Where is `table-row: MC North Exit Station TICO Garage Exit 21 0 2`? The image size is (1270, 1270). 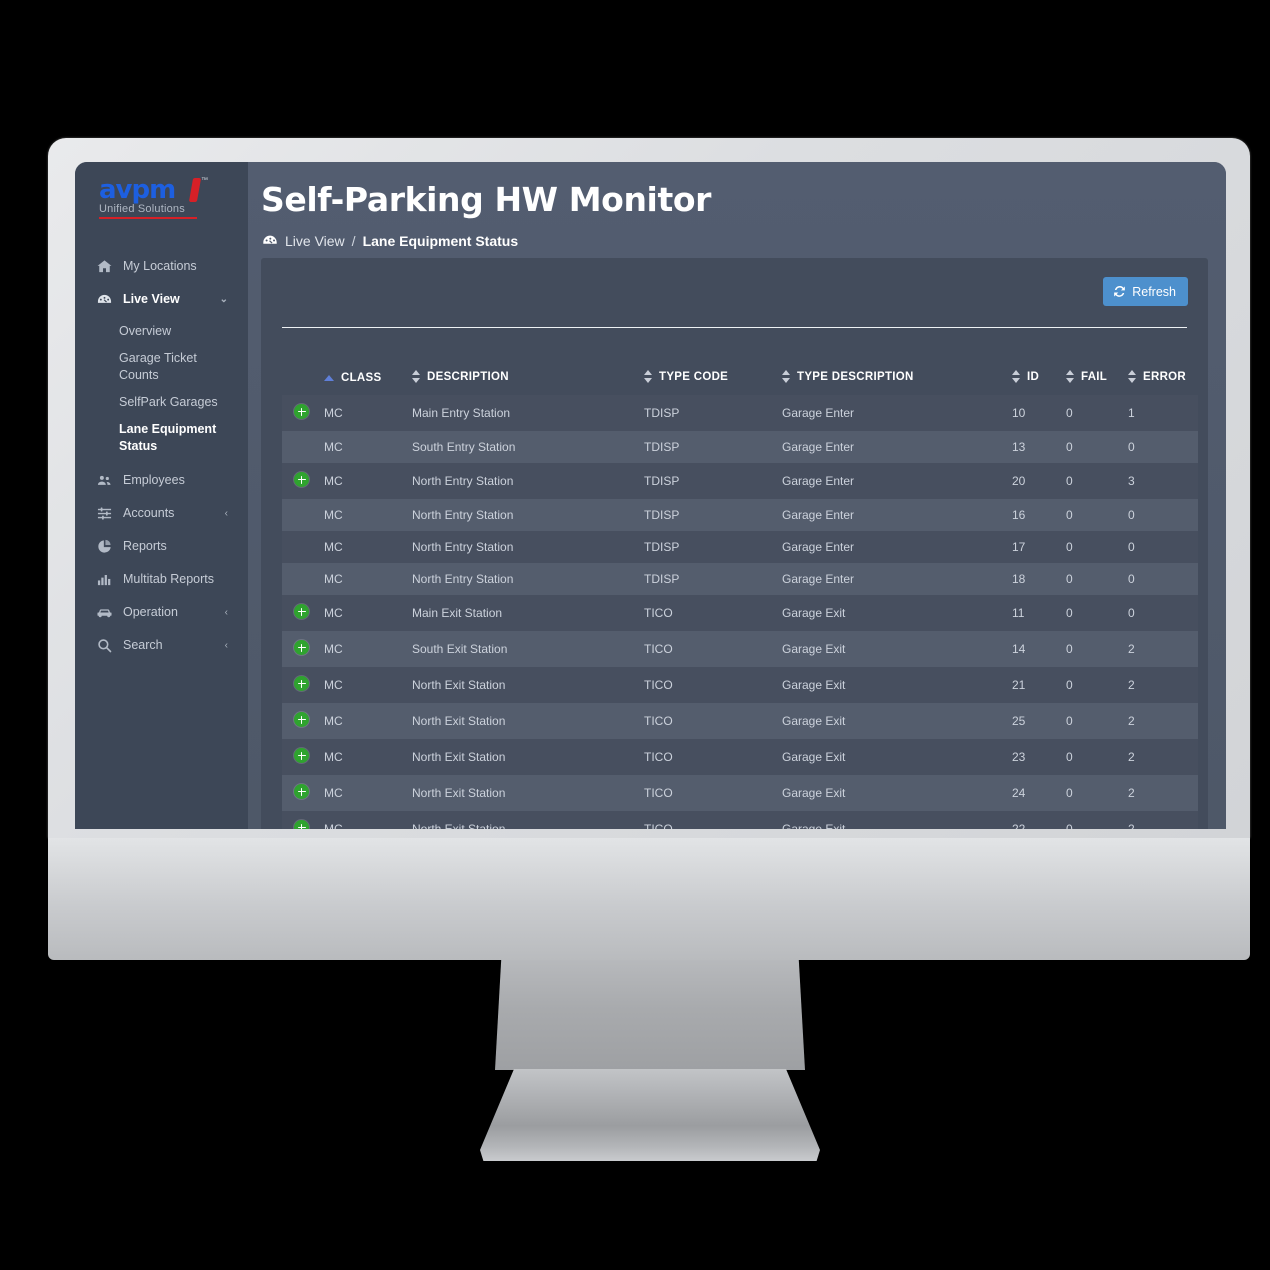 table-row: MC North Exit Station TICO Garage Exit 21 0 2 is located at coordinates (740, 685).